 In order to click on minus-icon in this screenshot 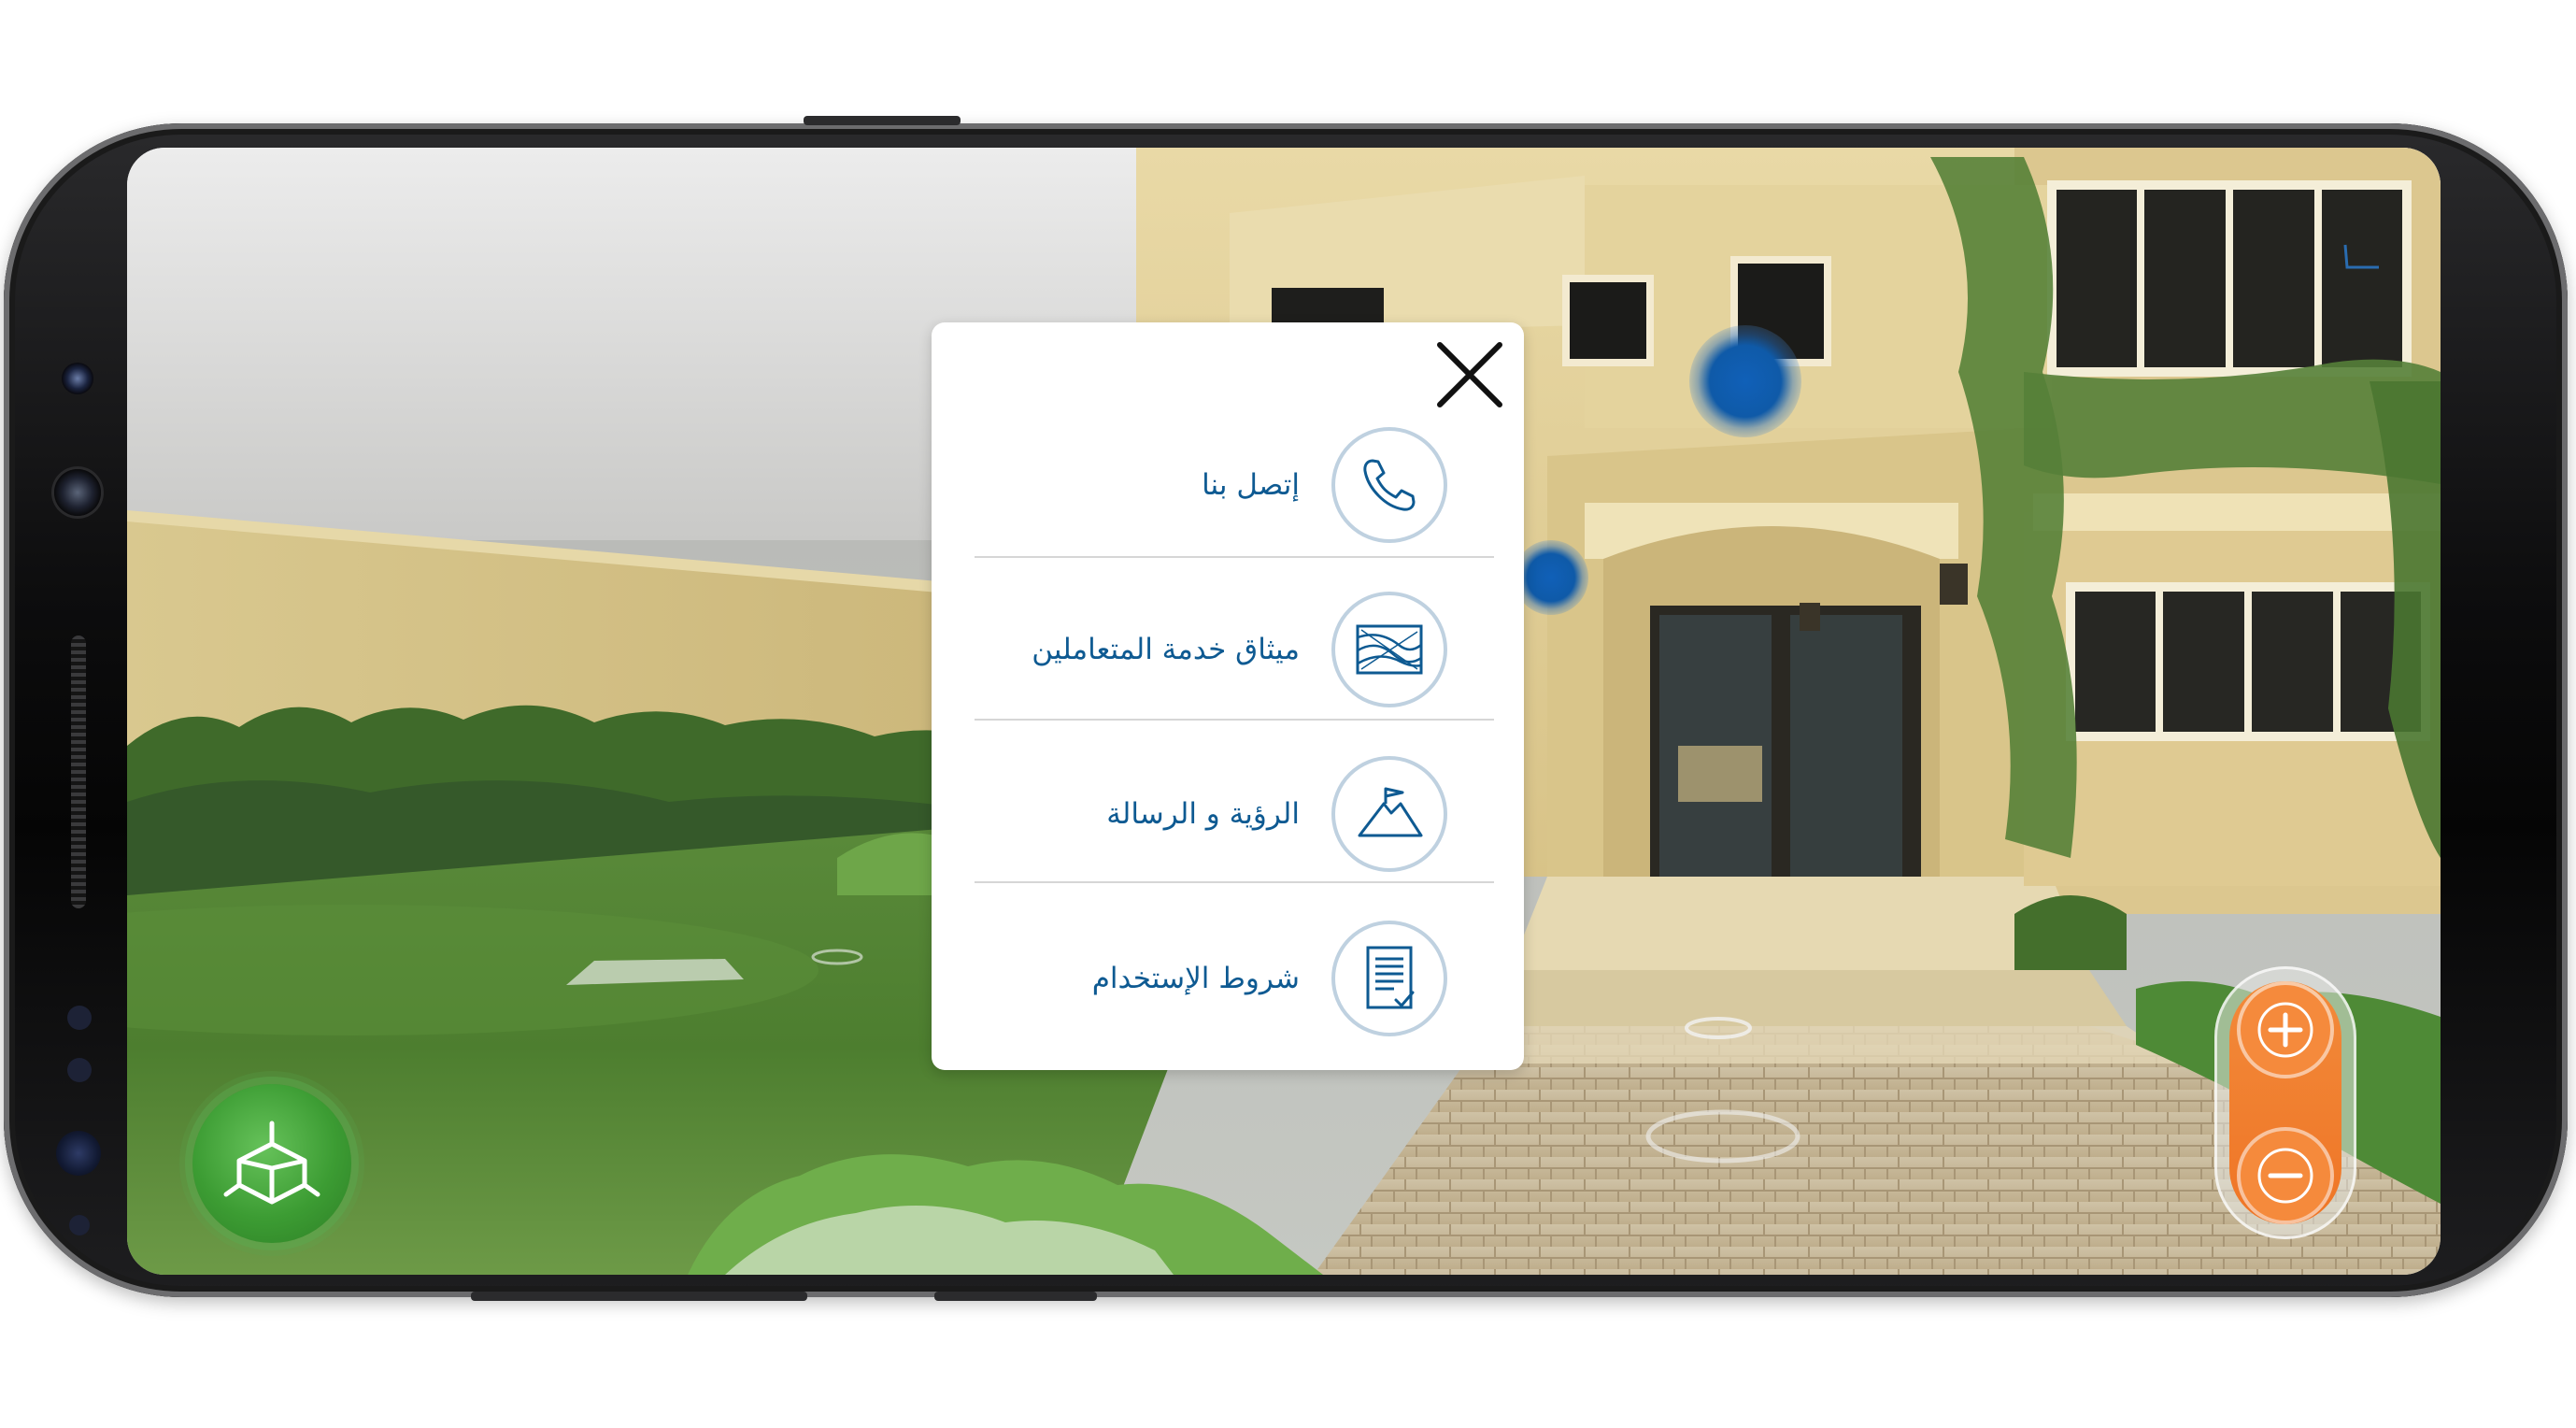, I will do `click(2285, 1176)`.